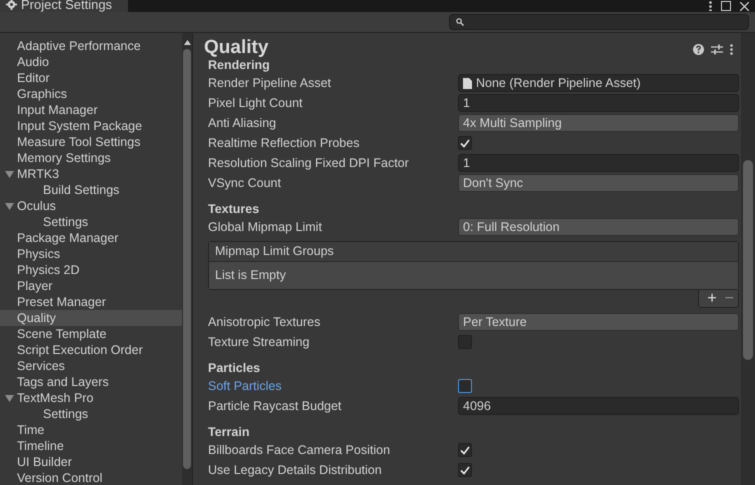 The height and width of the screenshot is (485, 755). What do you see at coordinates (236, 47) in the screenshot?
I see `page-title: Quality` at bounding box center [236, 47].